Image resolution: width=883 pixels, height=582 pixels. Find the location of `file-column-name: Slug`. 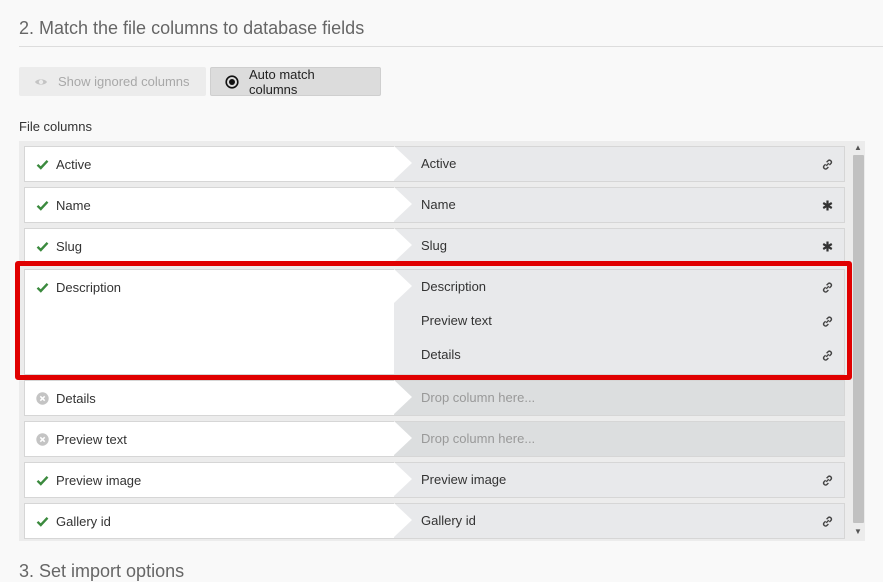

file-column-name: Slug is located at coordinates (69, 246).